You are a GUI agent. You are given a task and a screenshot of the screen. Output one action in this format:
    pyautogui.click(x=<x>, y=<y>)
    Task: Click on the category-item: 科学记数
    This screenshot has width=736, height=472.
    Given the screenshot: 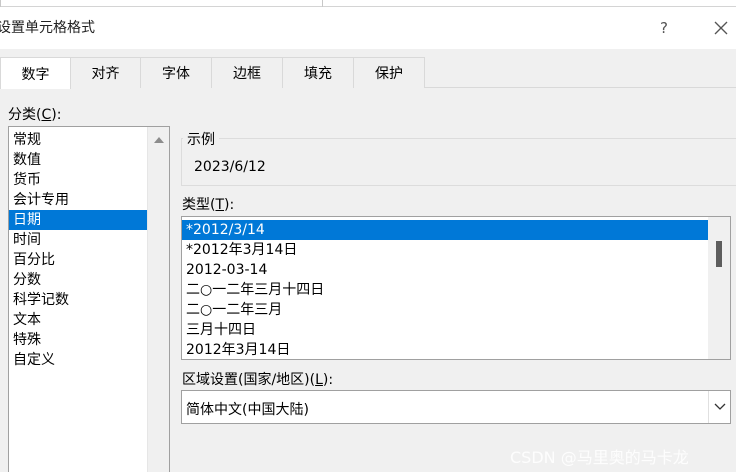 What is the action you would take?
    pyautogui.click(x=78, y=300)
    